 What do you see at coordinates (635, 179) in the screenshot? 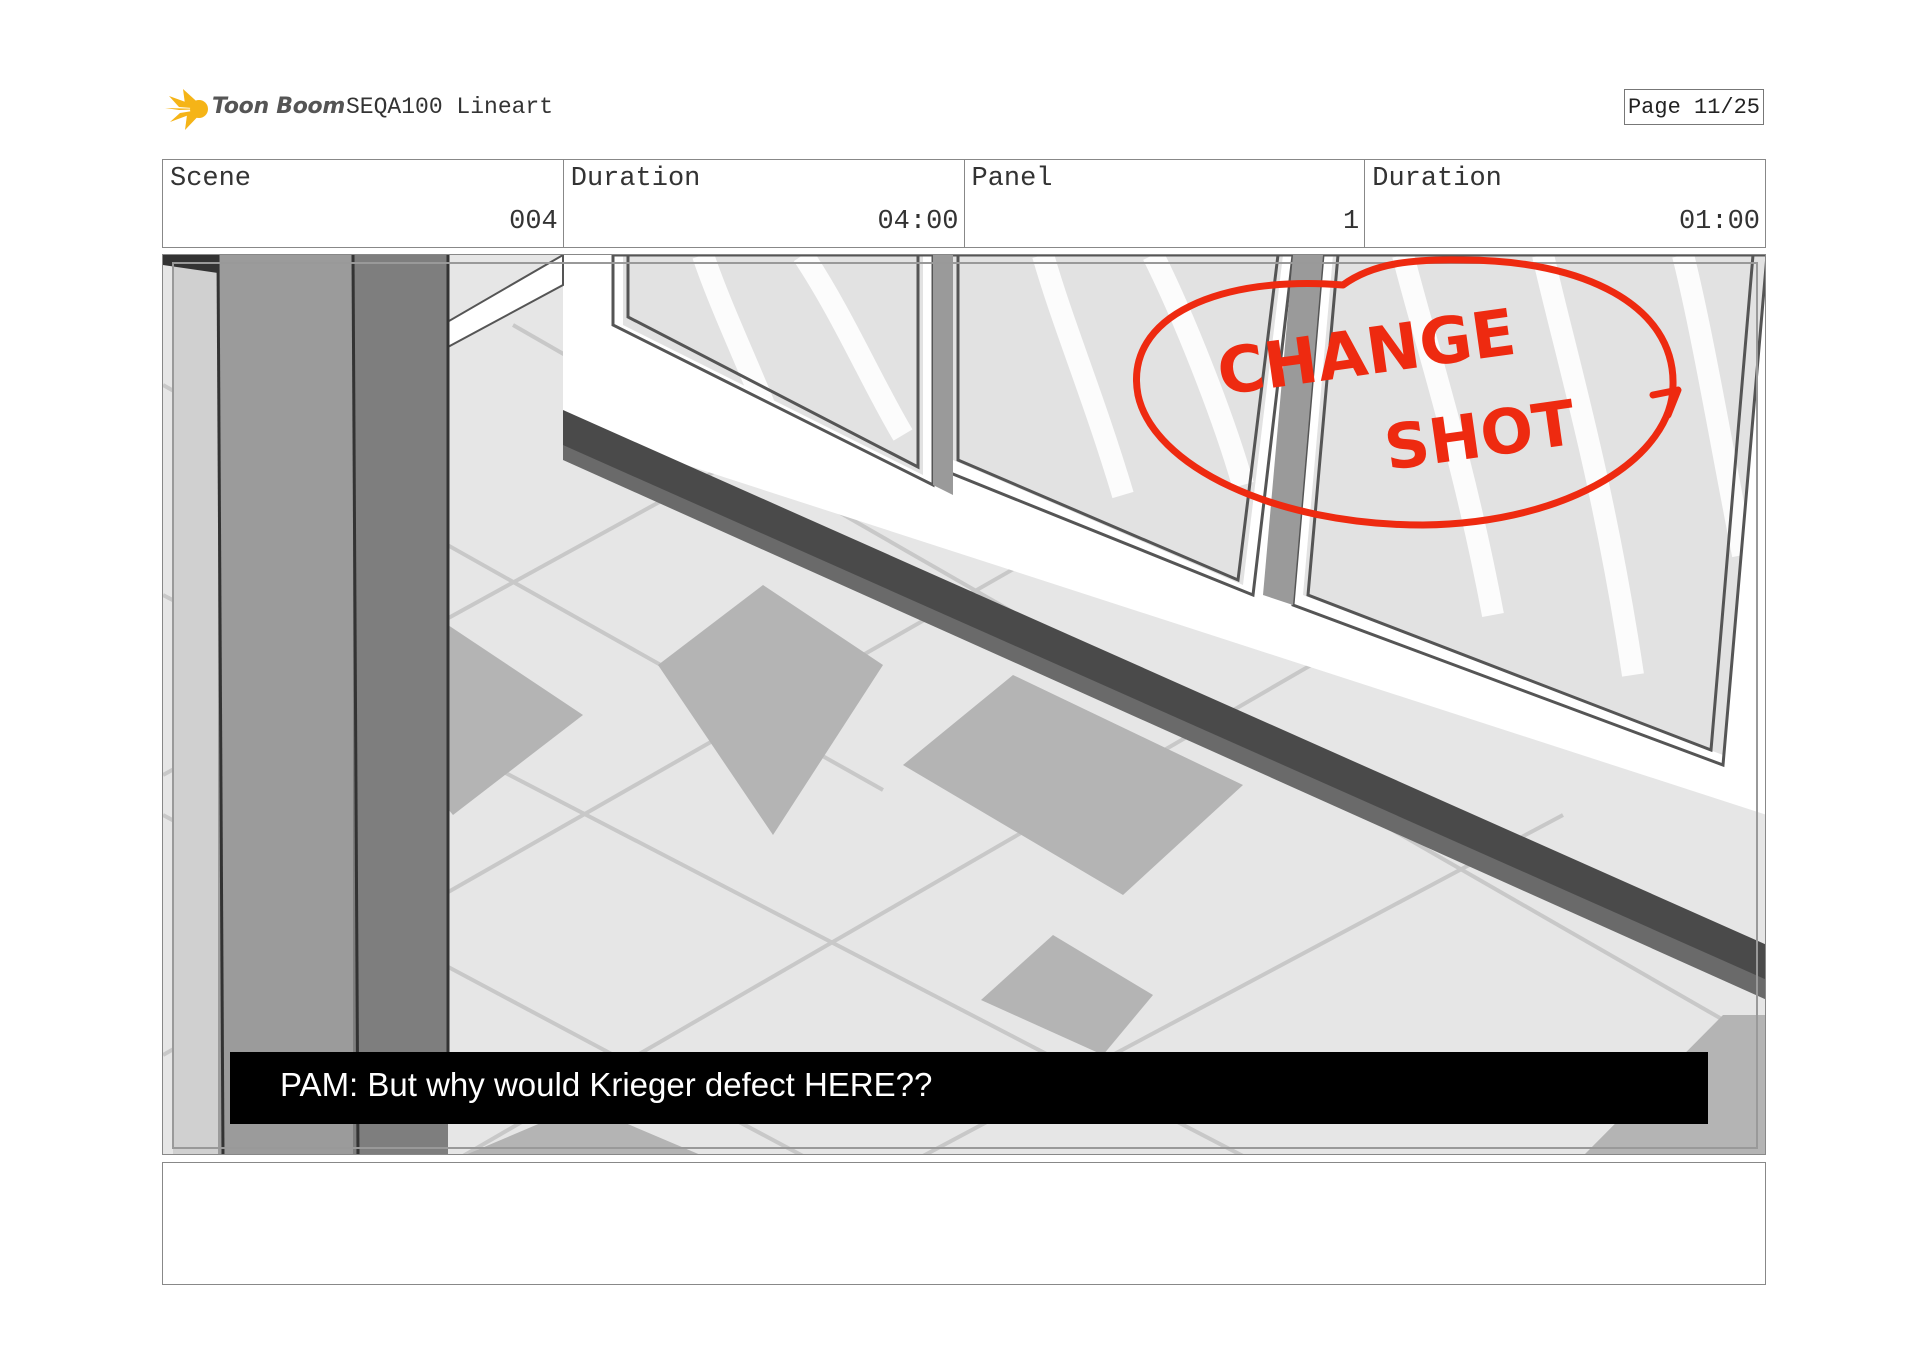
I see `scene-duration-label: Duration` at bounding box center [635, 179].